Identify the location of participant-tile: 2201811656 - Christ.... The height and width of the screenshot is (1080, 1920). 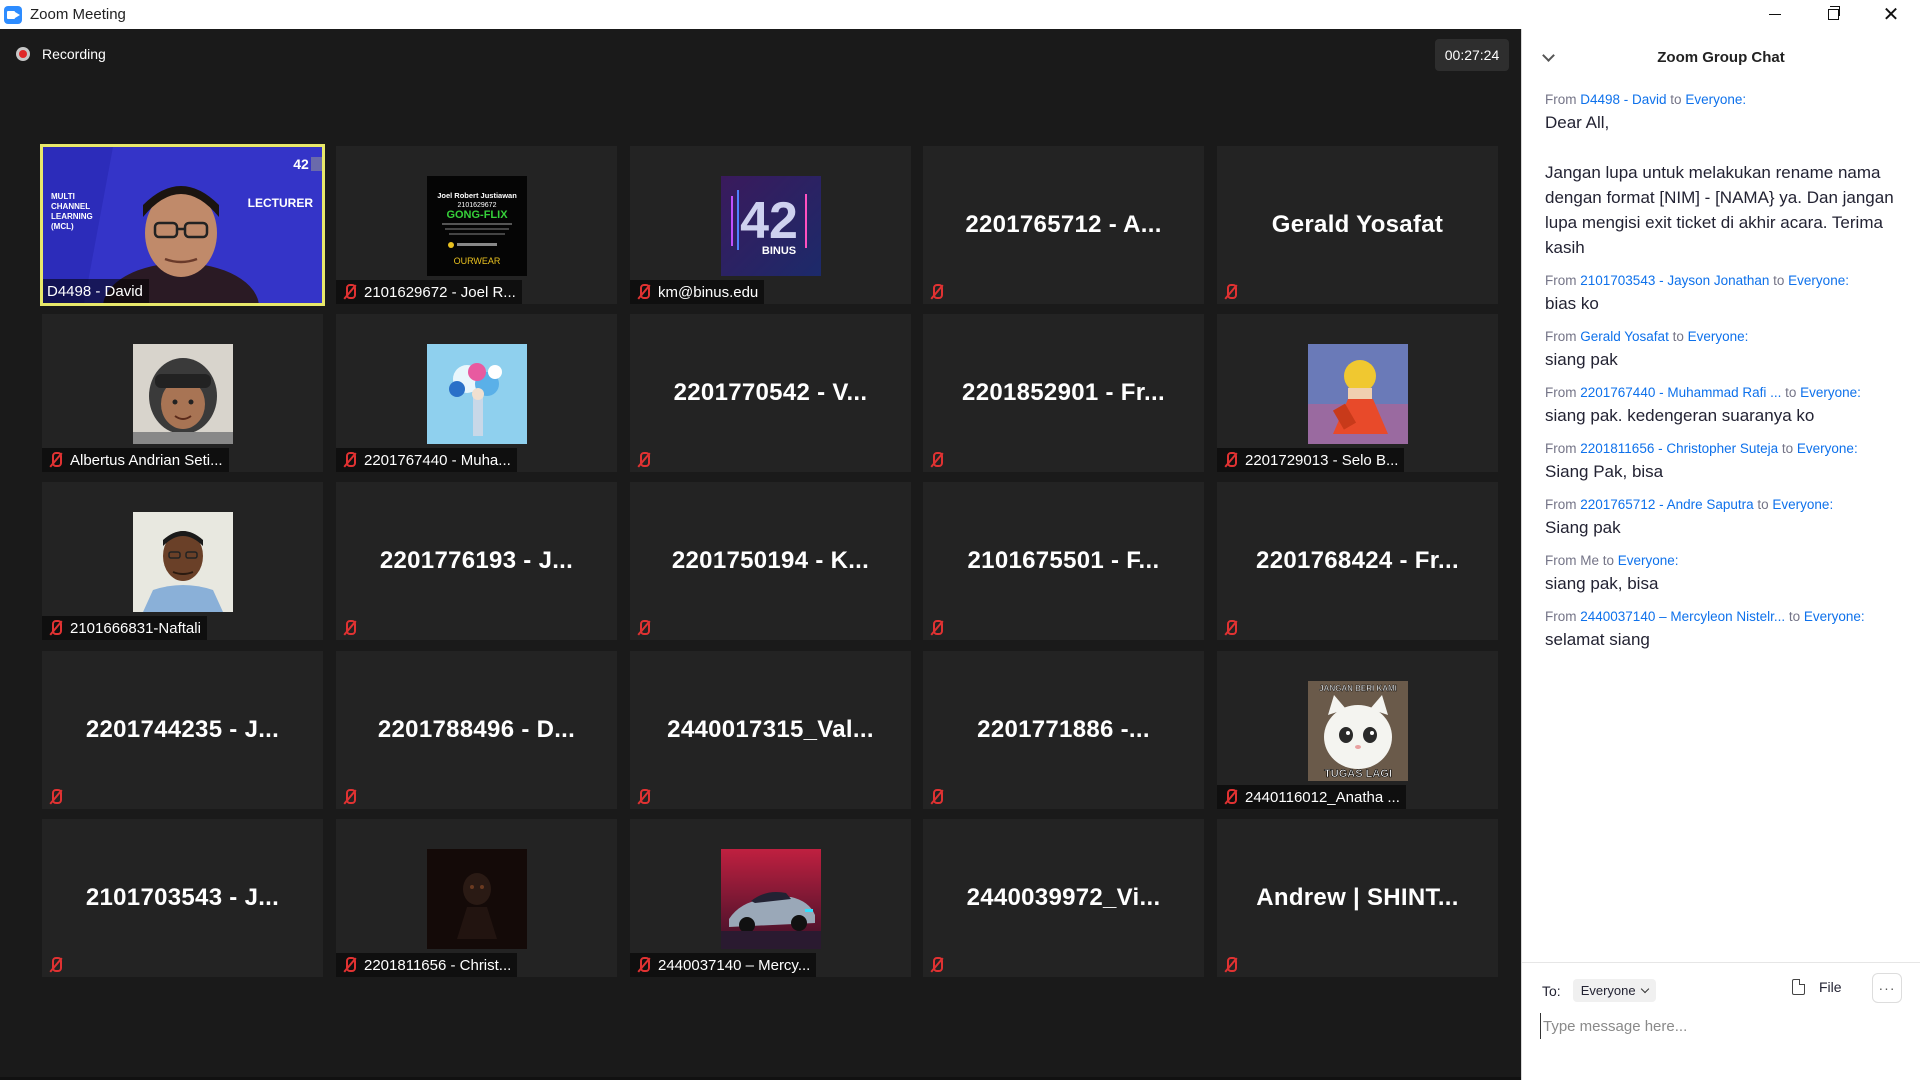
(476, 898).